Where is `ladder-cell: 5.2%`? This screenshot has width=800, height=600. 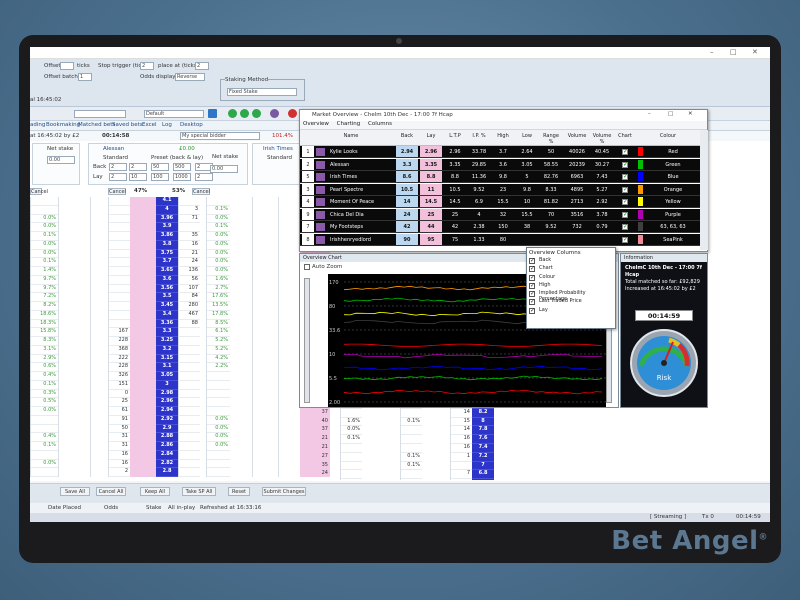
ladder-cell: 5.2% is located at coordinates (218, 350).